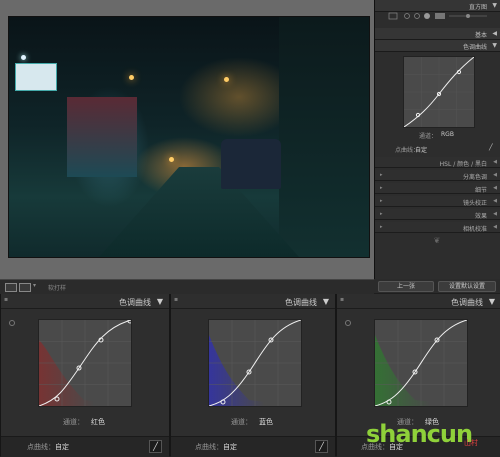 The width and height of the screenshot is (500, 457). What do you see at coordinates (102, 137) in the screenshot?
I see `storefront` at bounding box center [102, 137].